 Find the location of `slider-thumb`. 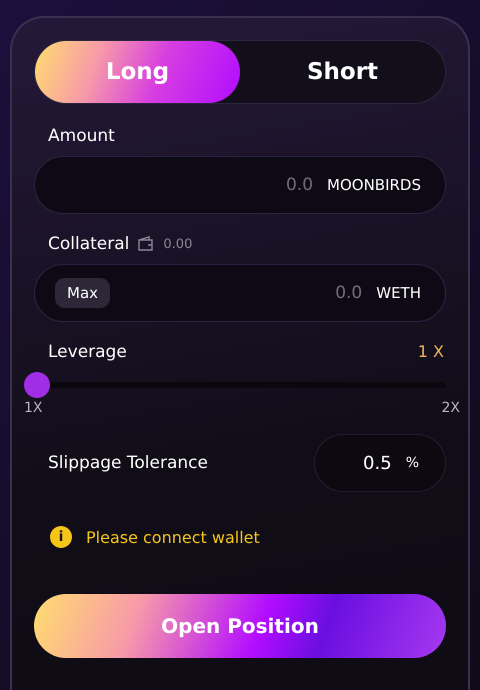

slider-thumb is located at coordinates (37, 385).